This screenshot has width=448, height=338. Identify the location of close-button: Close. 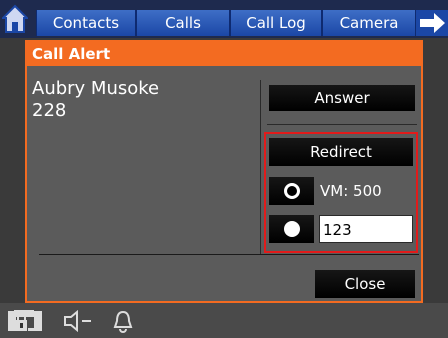
(365, 284).